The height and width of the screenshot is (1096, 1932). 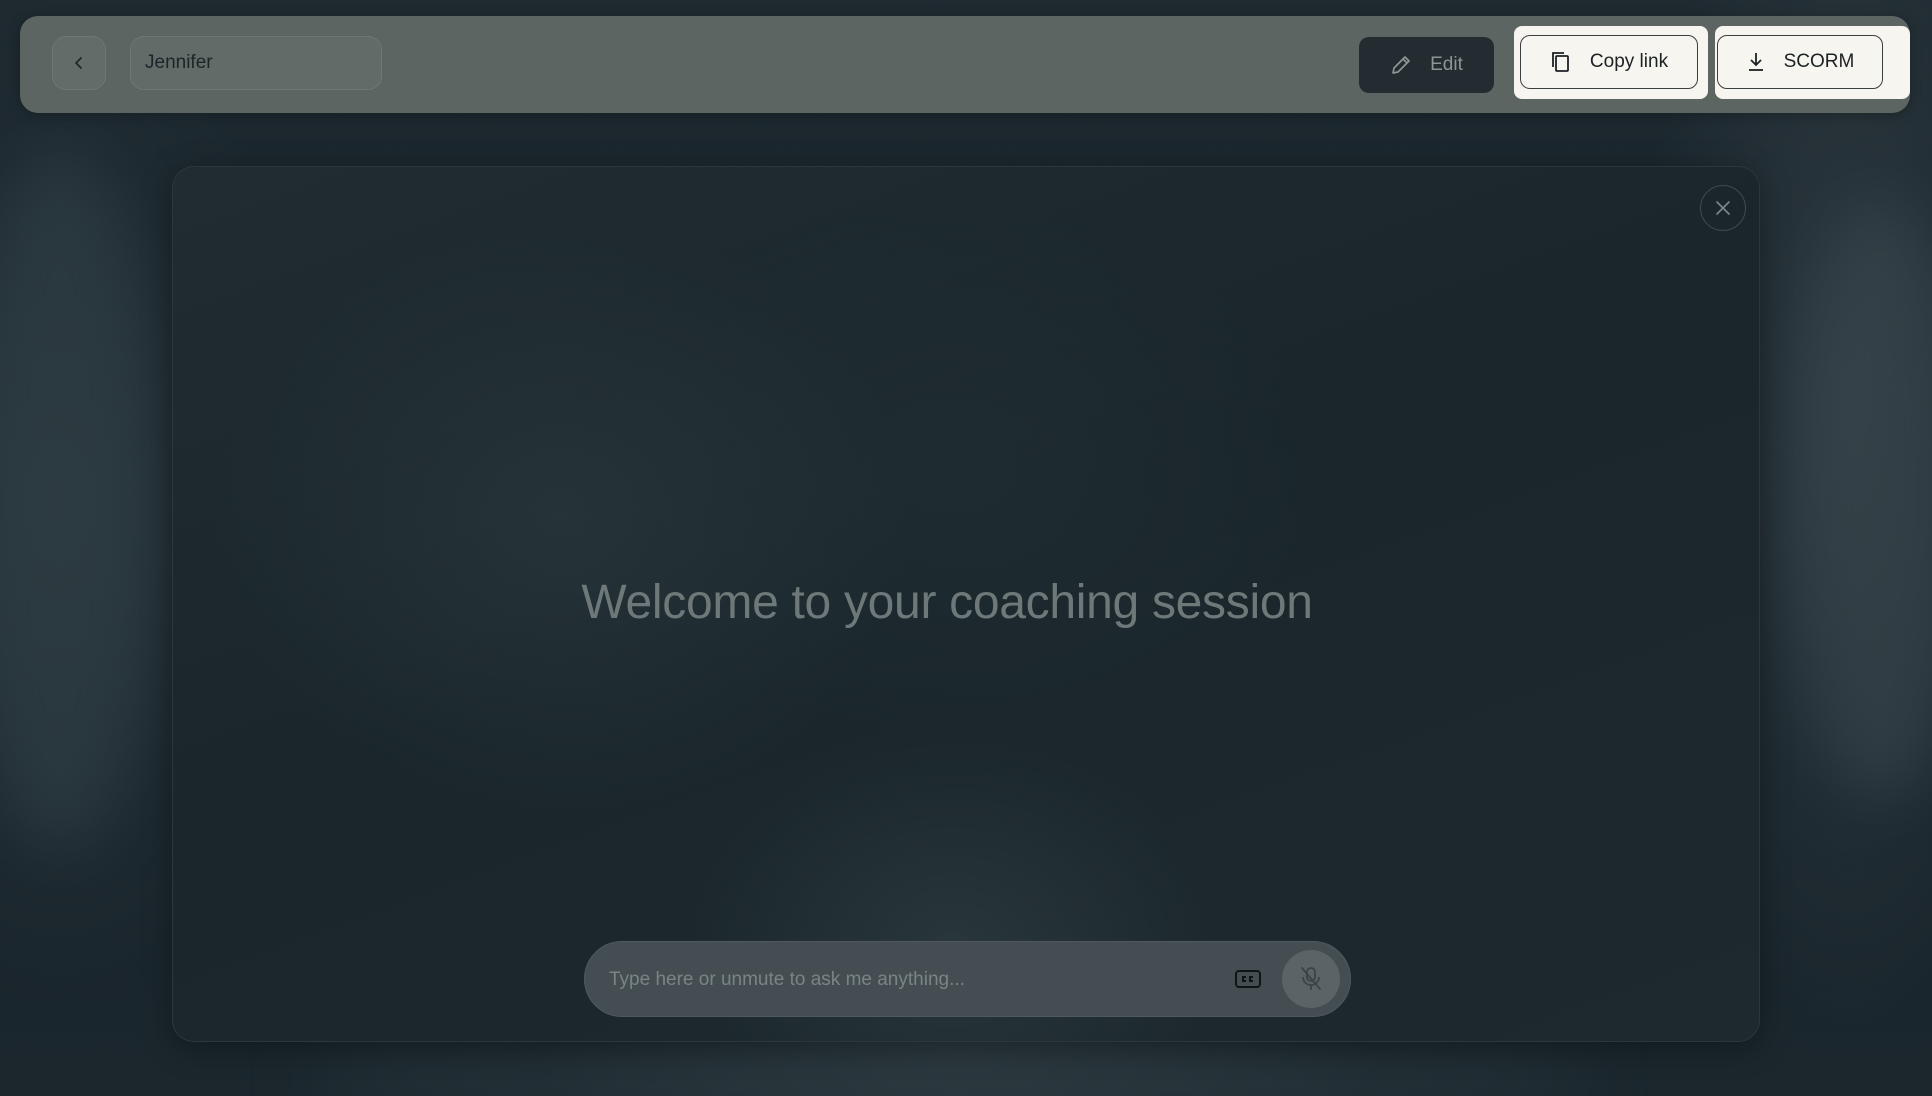 What do you see at coordinates (1861, 500) in the screenshot?
I see `background-blur-right` at bounding box center [1861, 500].